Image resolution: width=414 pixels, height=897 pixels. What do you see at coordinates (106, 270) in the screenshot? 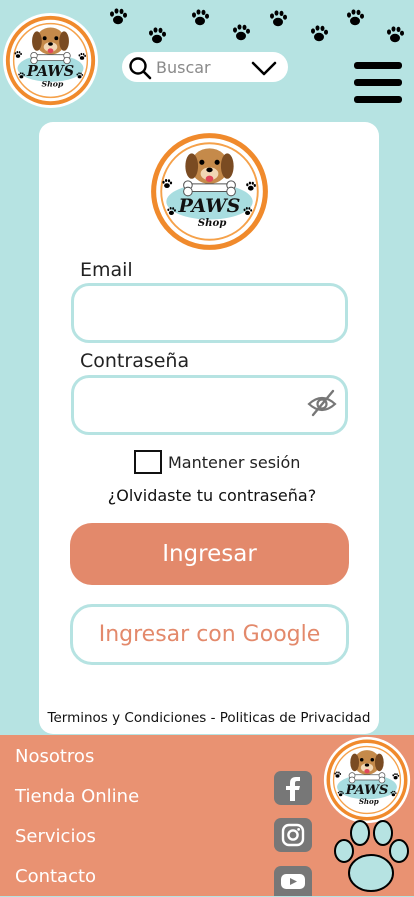
I see `email-label: Email` at bounding box center [106, 270].